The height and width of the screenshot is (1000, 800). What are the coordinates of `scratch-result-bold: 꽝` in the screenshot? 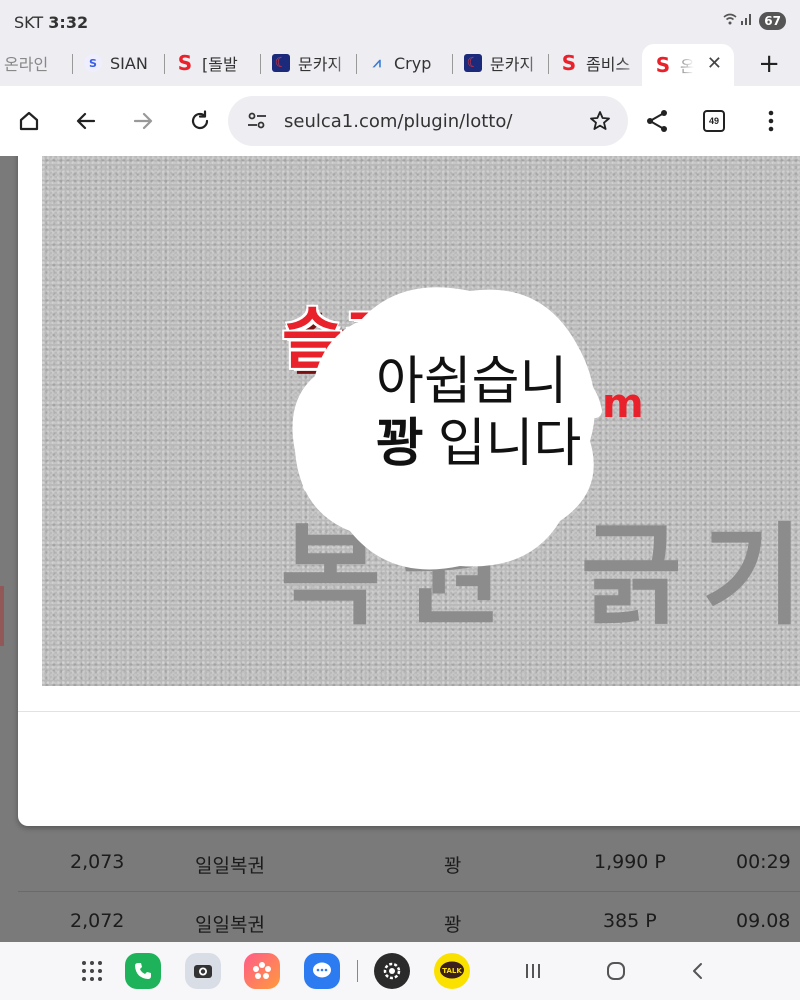 It's located at (400, 444).